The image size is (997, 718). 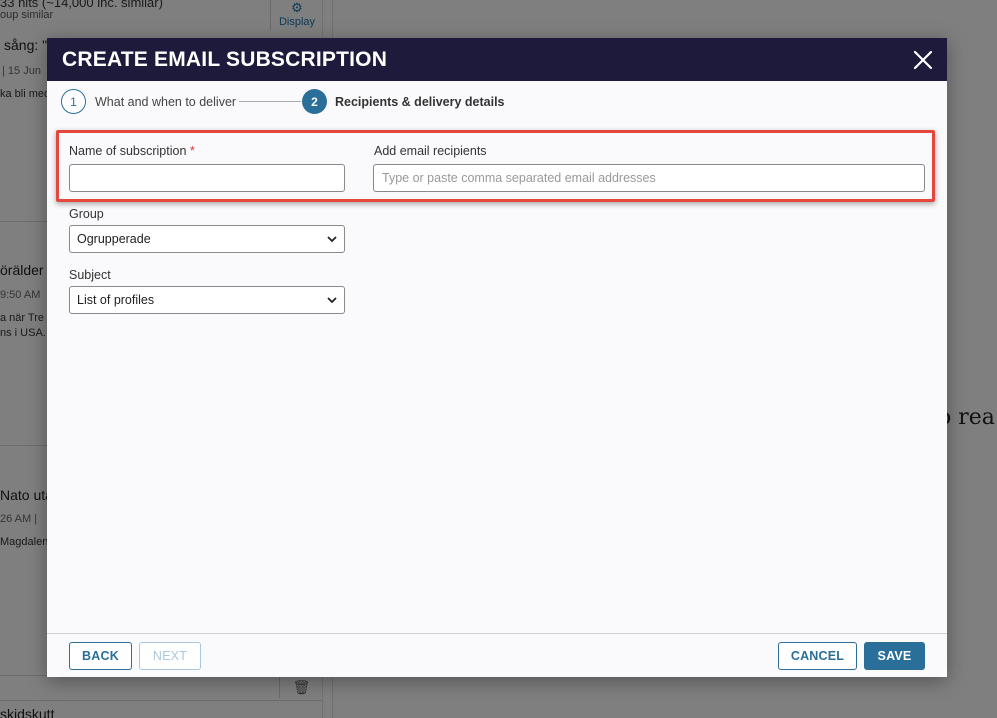 What do you see at coordinates (207, 239) in the screenshot?
I see `group-select: Ogrupperade` at bounding box center [207, 239].